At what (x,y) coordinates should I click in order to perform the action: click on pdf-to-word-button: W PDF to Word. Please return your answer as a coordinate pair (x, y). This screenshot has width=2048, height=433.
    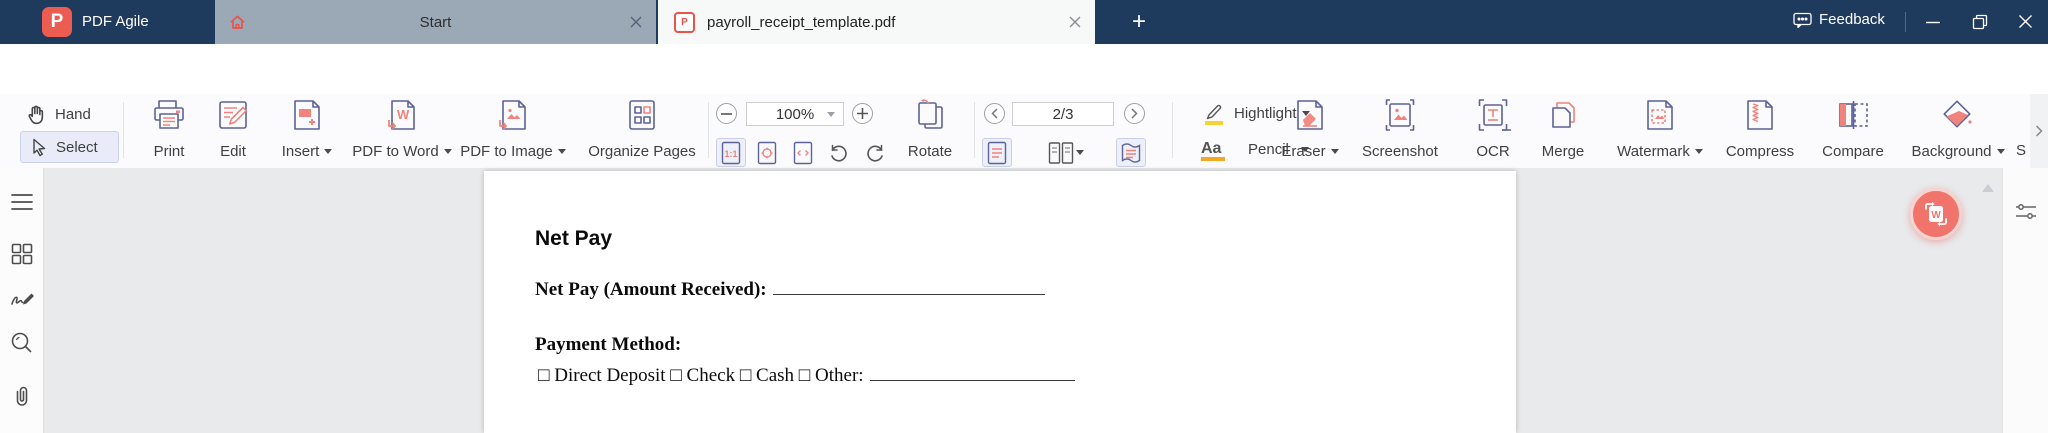
    Looking at the image, I should click on (402, 130).